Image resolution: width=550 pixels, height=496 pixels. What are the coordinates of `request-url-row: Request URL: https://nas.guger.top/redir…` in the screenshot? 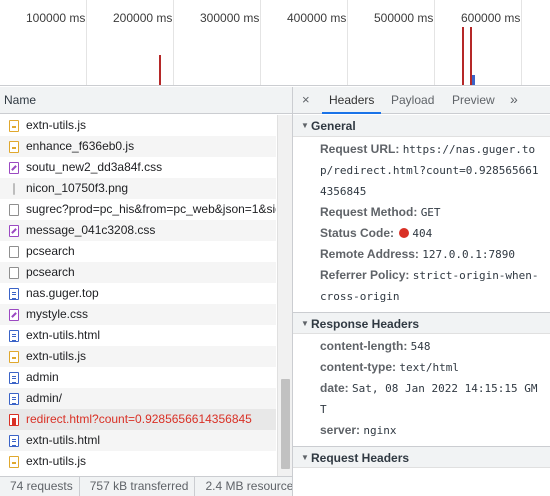 It's located at (421, 170).